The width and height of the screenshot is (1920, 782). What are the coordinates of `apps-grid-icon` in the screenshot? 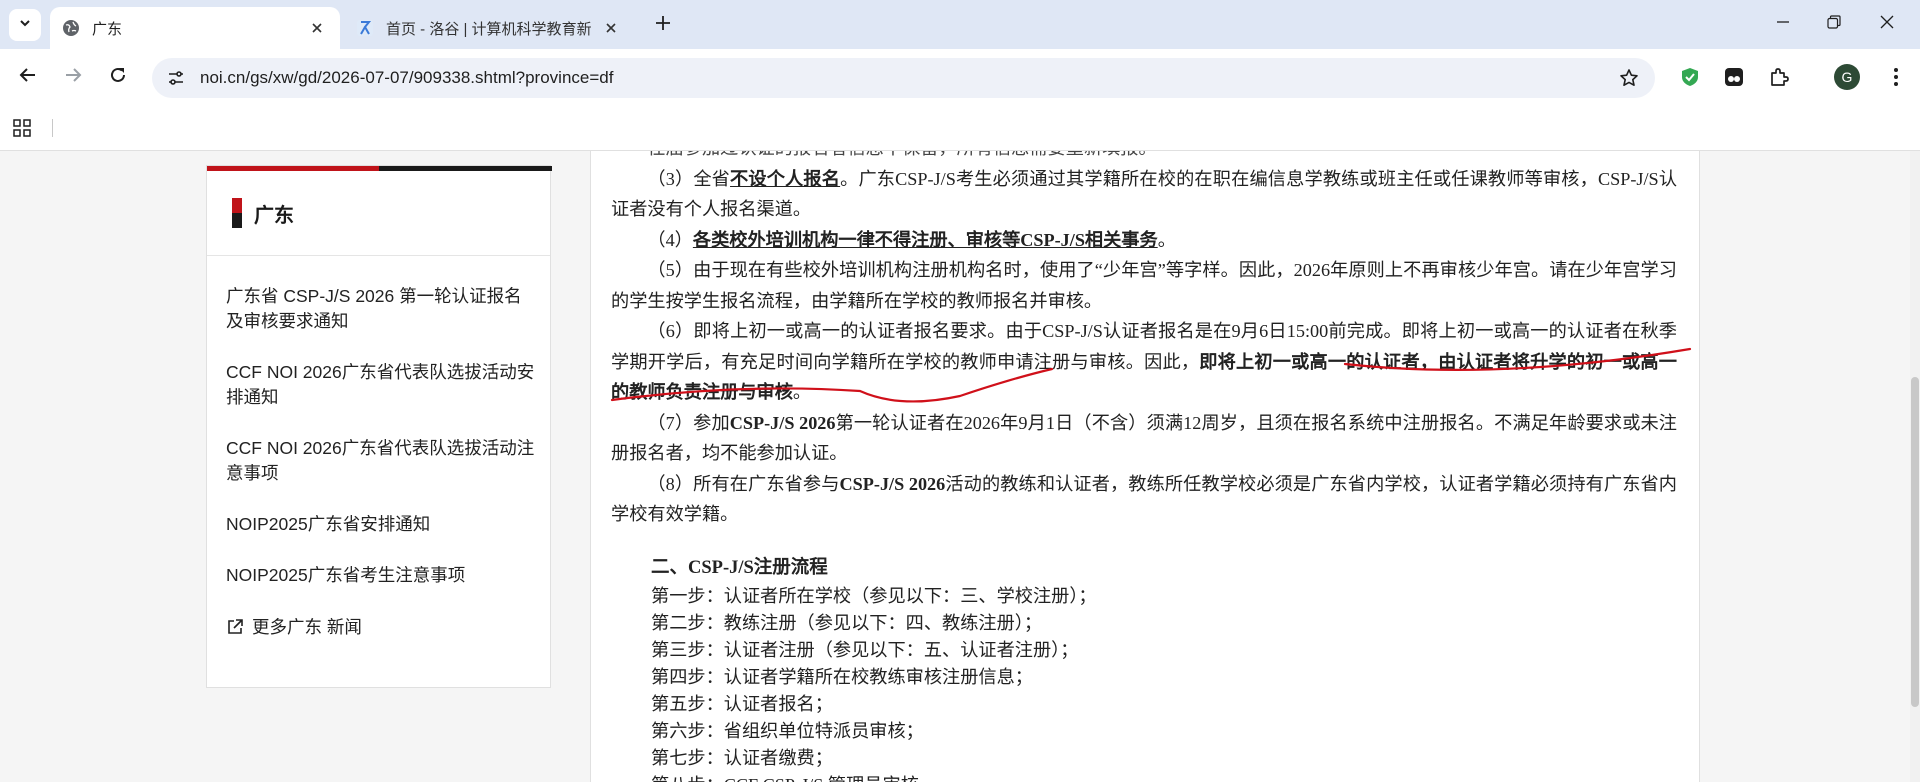 It's located at (23, 129).